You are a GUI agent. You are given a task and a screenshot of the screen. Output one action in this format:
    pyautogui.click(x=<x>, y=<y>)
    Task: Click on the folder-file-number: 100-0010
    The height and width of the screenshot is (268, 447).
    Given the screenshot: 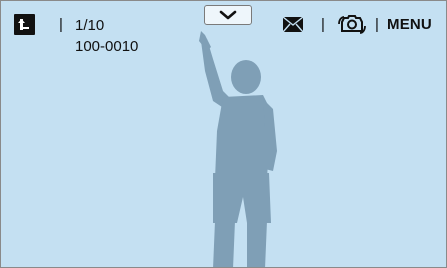 What is the action you would take?
    pyautogui.click(x=107, y=46)
    